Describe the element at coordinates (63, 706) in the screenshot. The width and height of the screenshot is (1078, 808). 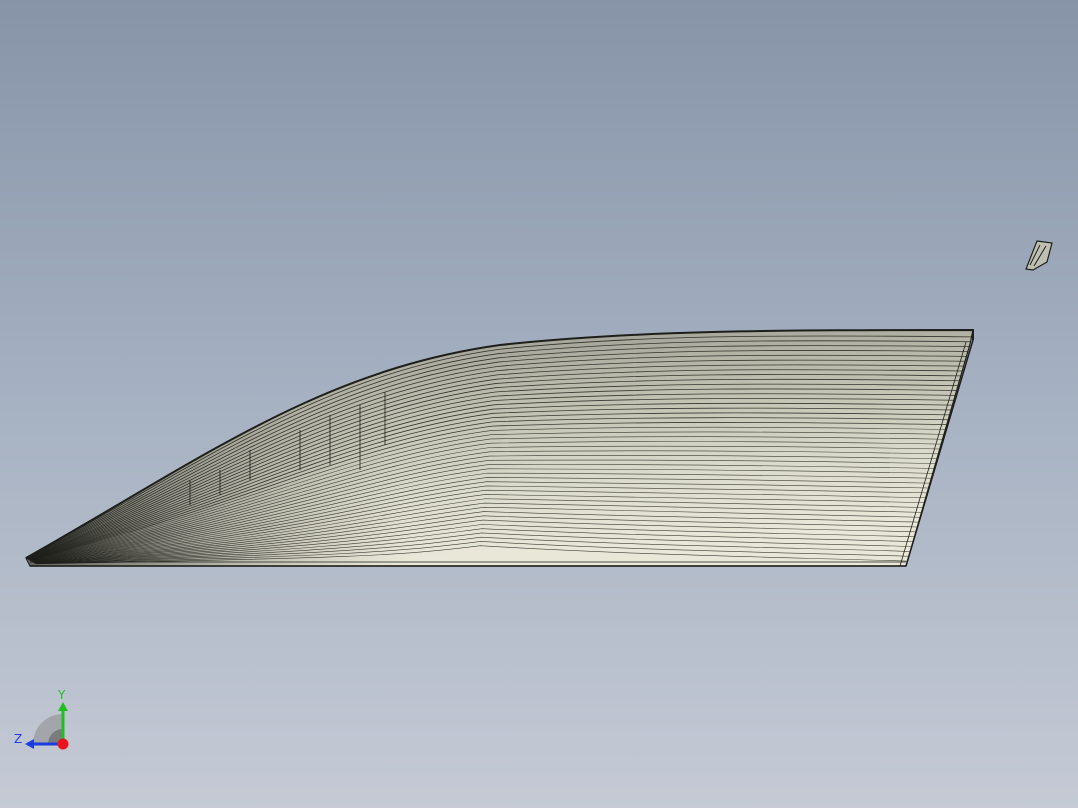
I see `y-axis-arrowhead` at that location.